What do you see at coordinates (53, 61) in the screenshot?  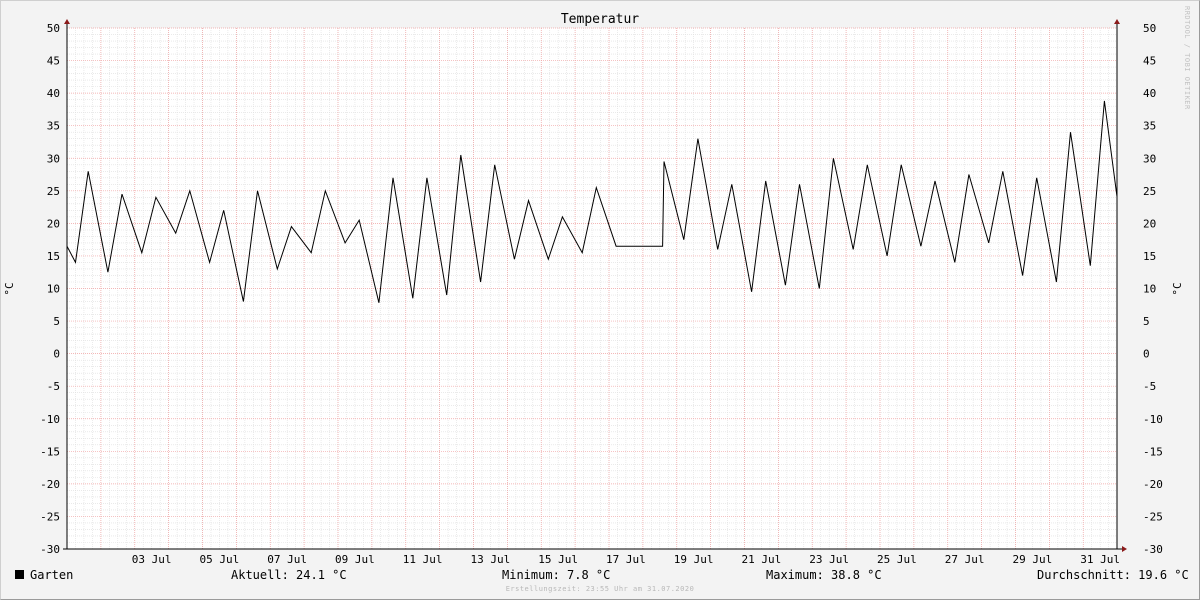 I see `y-tick-label-left: 45` at bounding box center [53, 61].